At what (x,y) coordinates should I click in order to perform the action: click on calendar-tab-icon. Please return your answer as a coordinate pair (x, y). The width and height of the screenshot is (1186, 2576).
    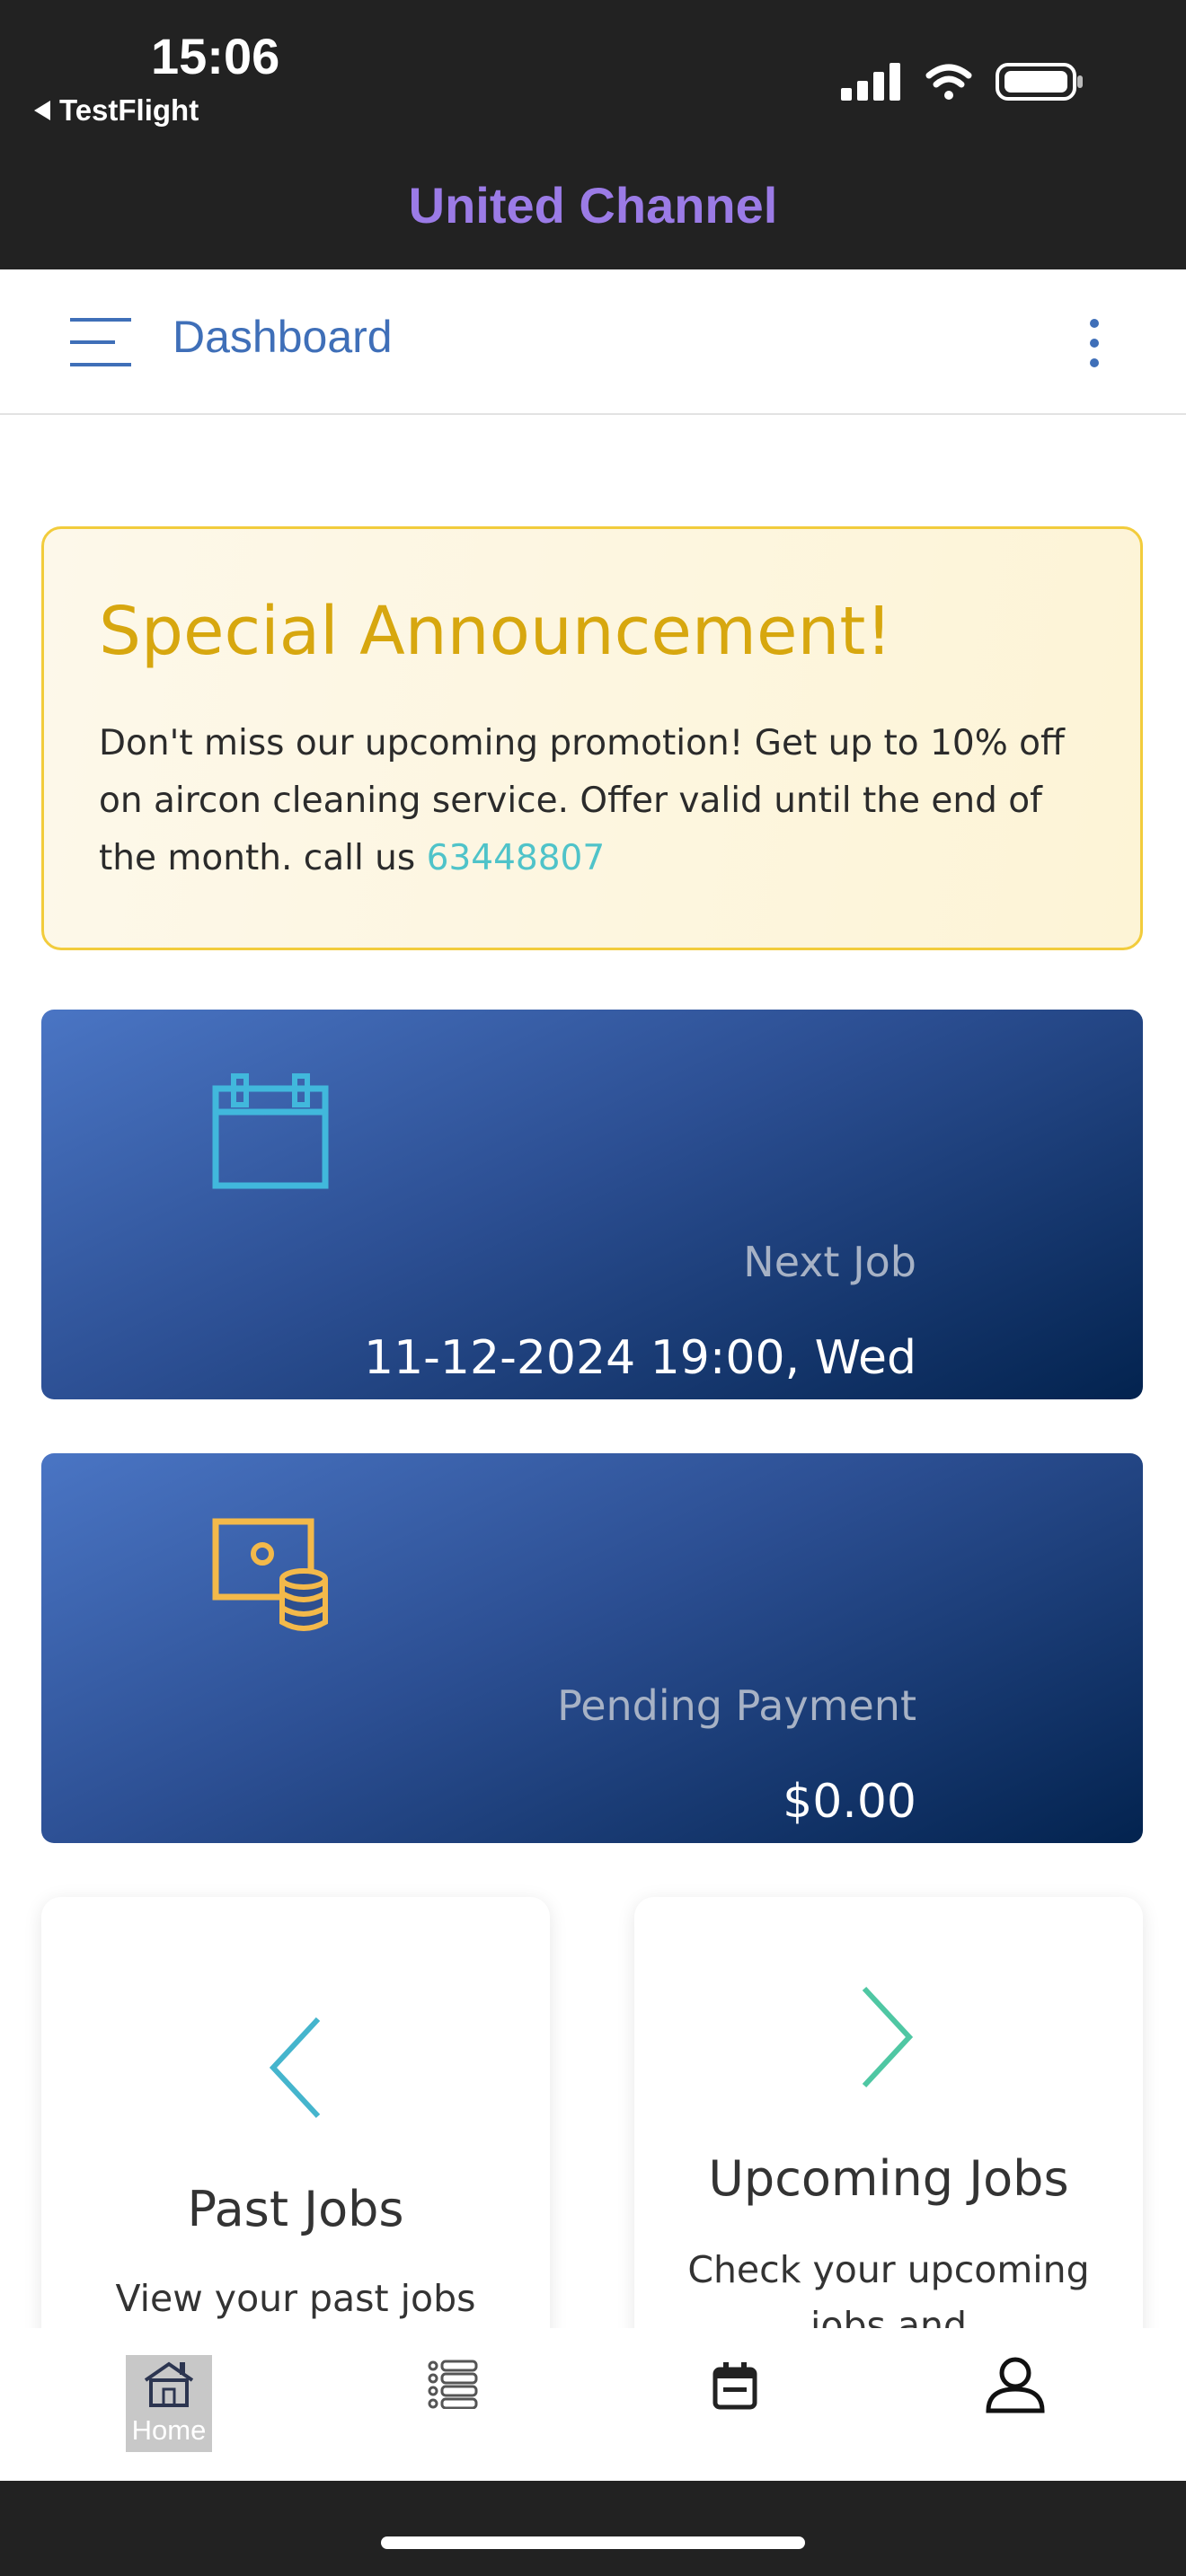
    Looking at the image, I should click on (735, 2385).